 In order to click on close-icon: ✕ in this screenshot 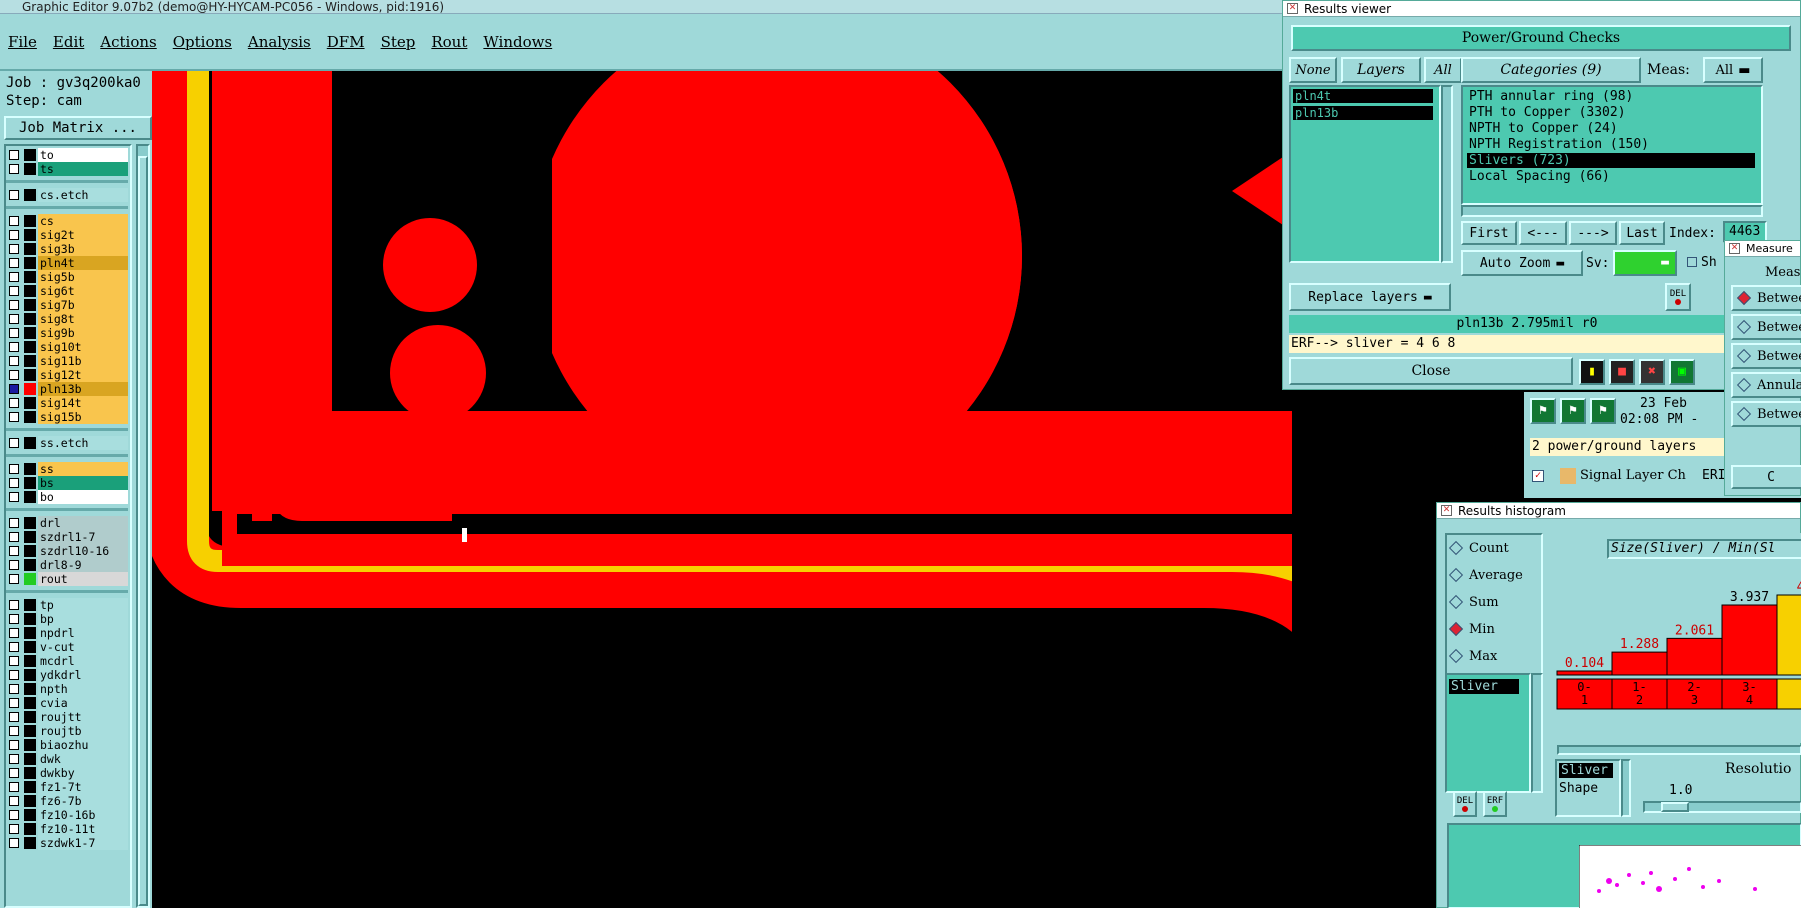, I will do `click(1446, 510)`.